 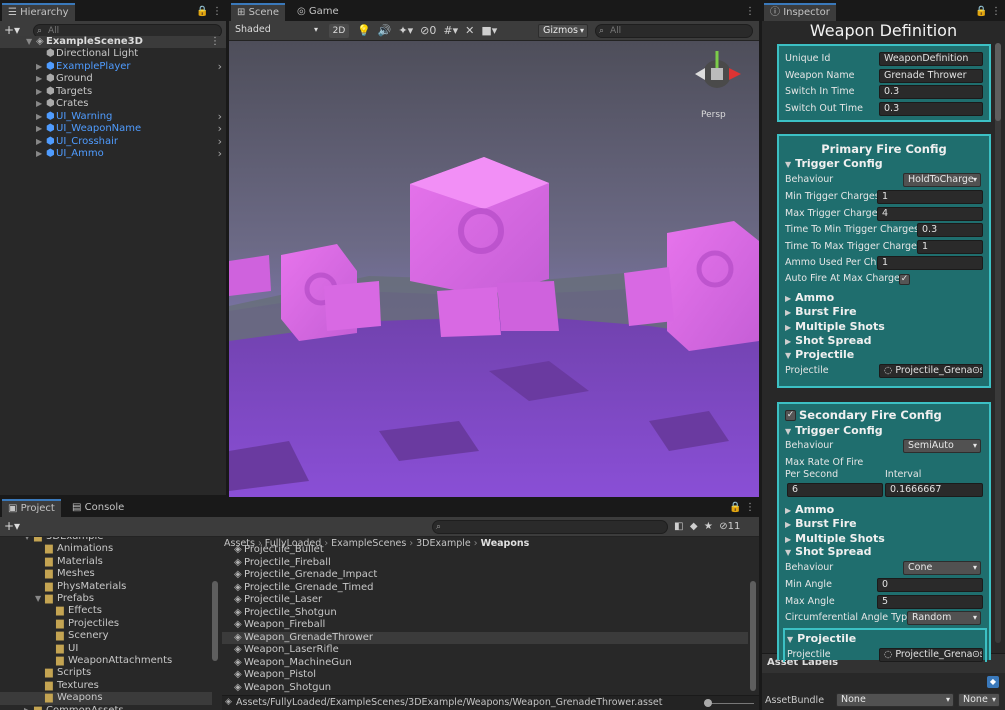 What do you see at coordinates (819, 355) in the screenshot?
I see `primary-projectile-foldout: ▼ Projectile` at bounding box center [819, 355].